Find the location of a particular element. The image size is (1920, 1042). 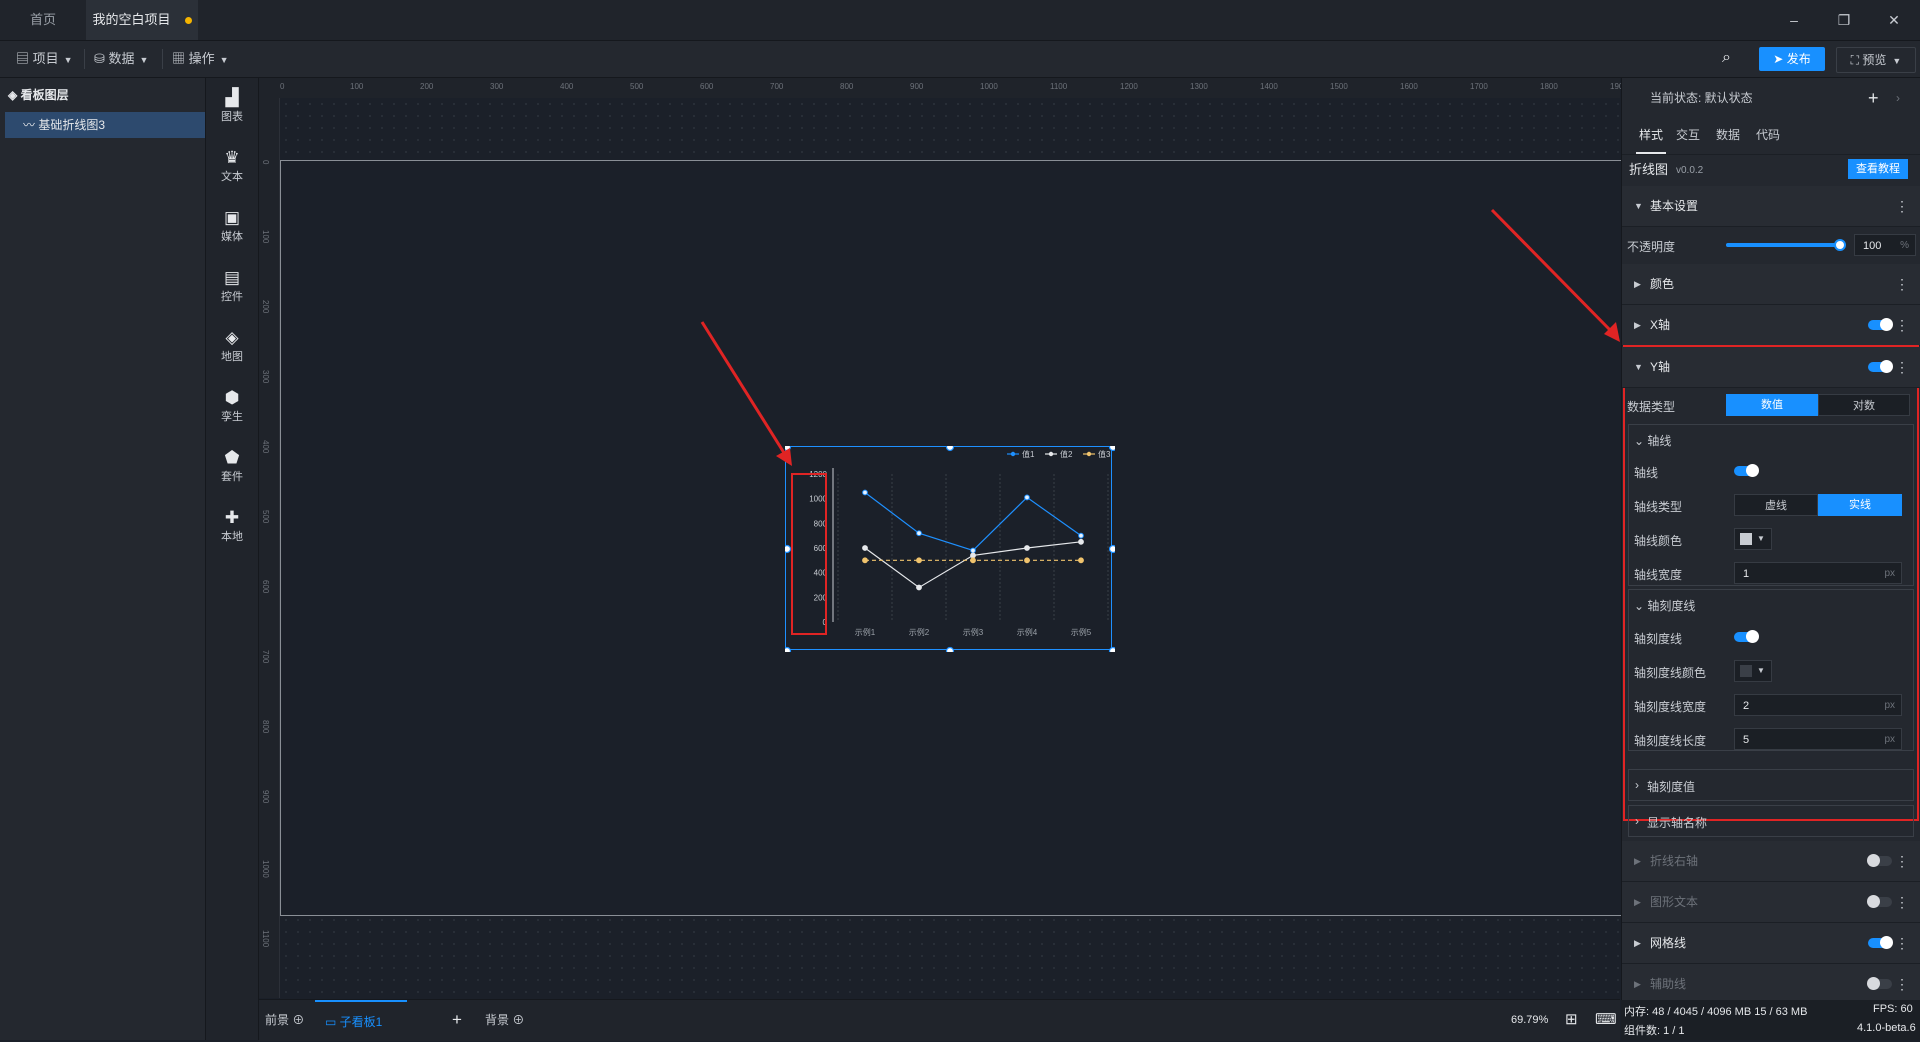

ruler-tick-label: 200 is located at coordinates (427, 86).